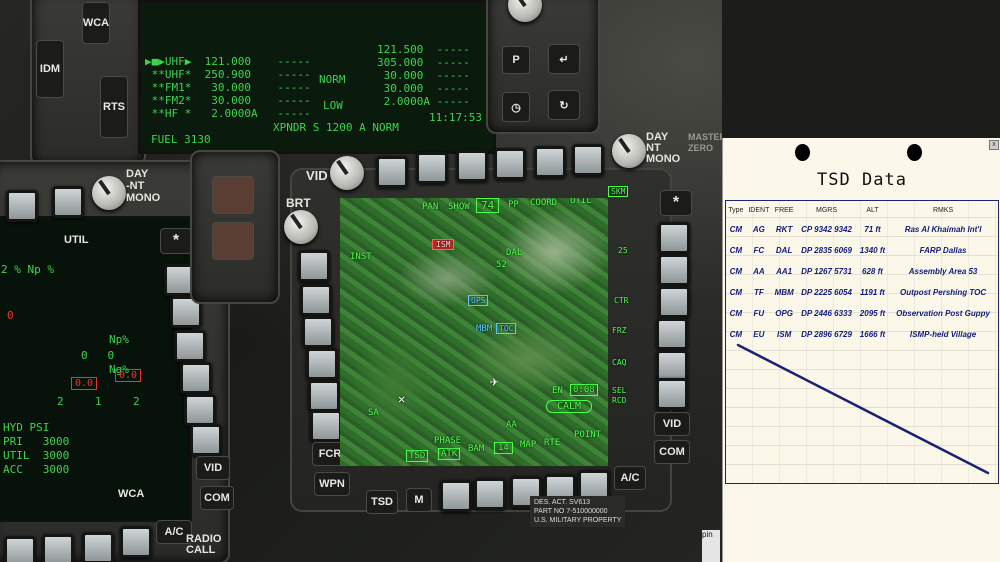 This screenshot has width=1000, height=562. Describe the element at coordinates (301, 227) in the screenshot. I see `brt-knob` at that location.